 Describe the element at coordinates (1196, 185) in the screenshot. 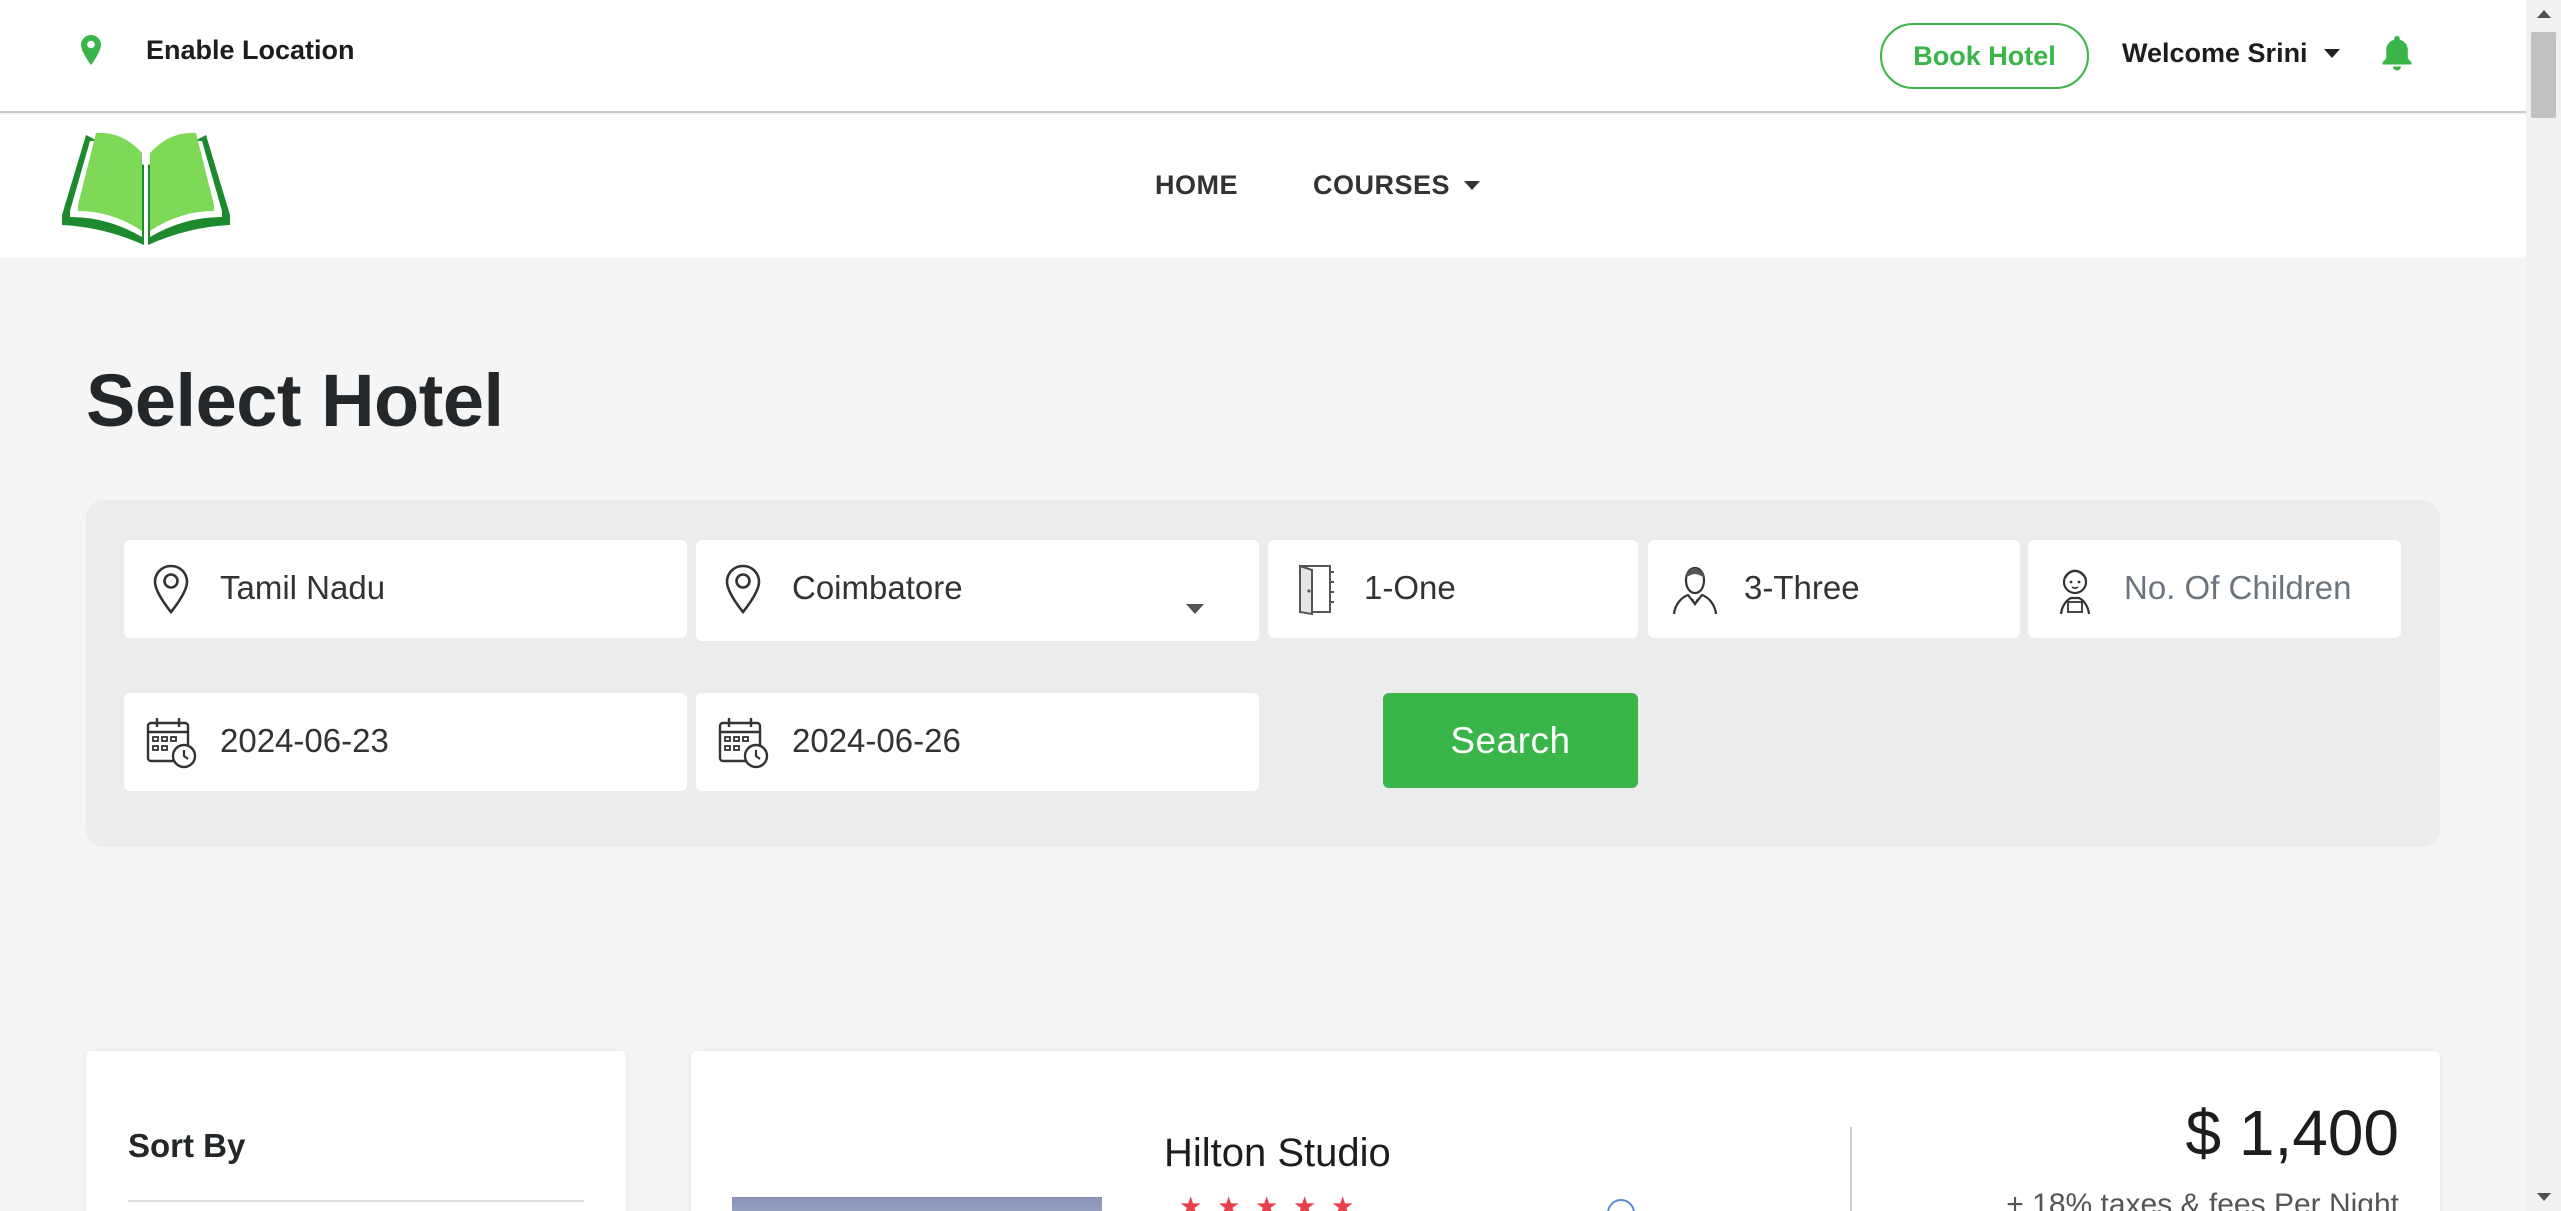

I see `nav-home: HOME` at that location.